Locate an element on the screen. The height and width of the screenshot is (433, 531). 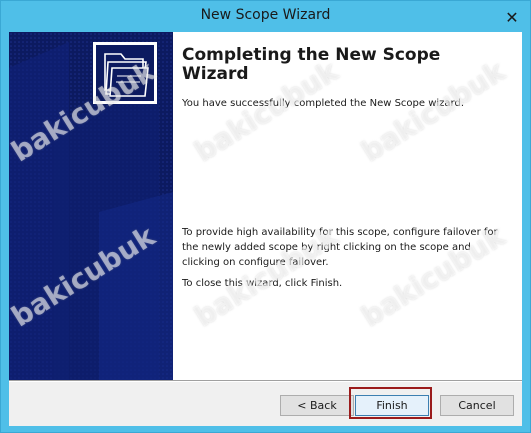
page-heading: Completing the New Scope Wizard is located at coordinates (311, 64).